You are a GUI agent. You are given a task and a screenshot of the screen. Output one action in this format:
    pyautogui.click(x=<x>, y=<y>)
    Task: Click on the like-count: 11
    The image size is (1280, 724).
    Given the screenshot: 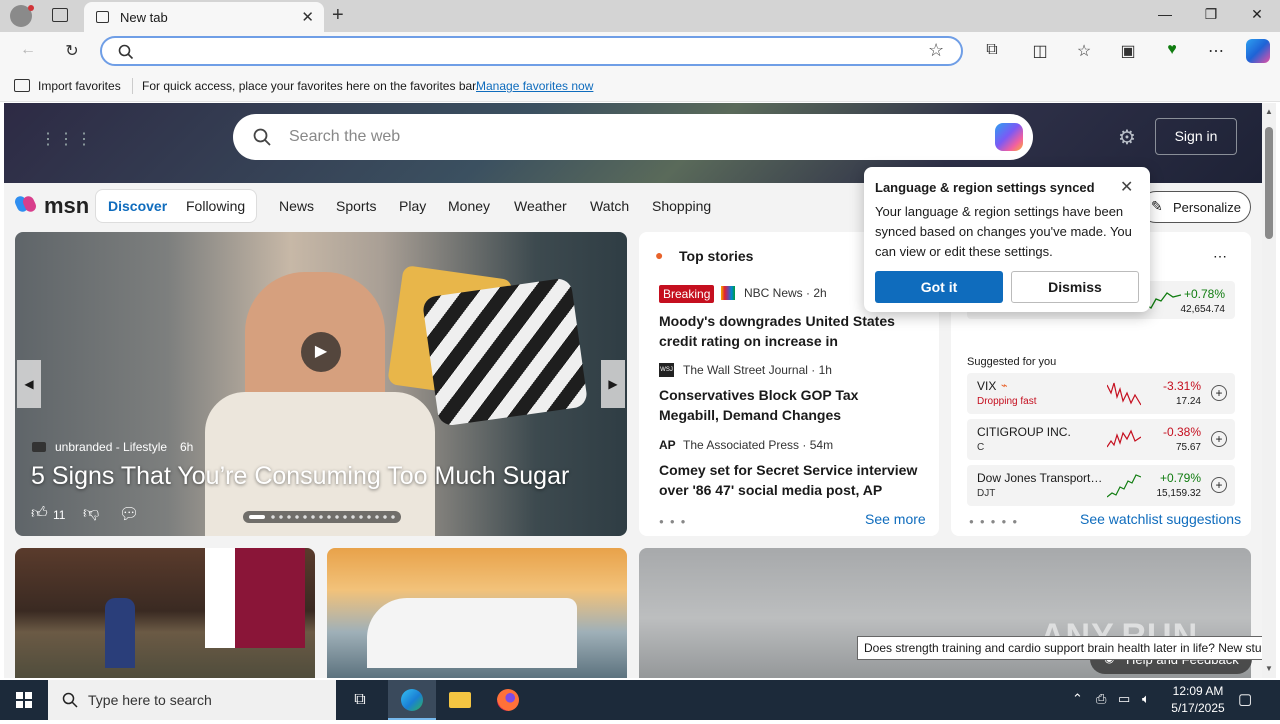 What is the action you would take?
    pyautogui.click(x=59, y=515)
    